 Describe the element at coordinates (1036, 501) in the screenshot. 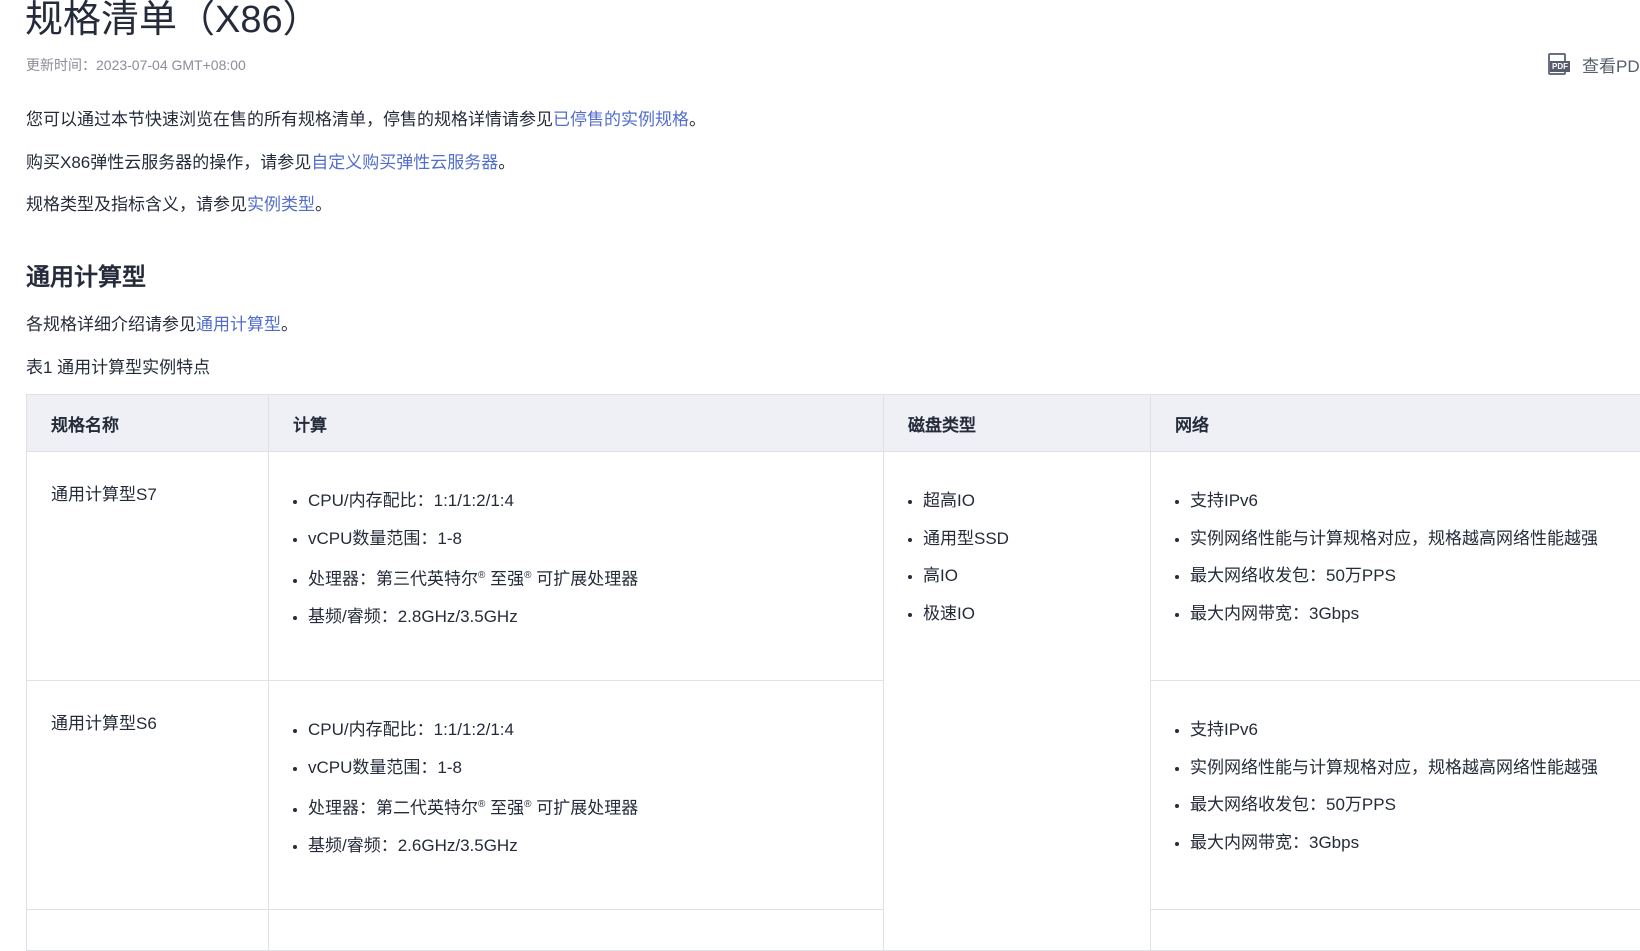

I see `list-item: 超高IO` at that location.